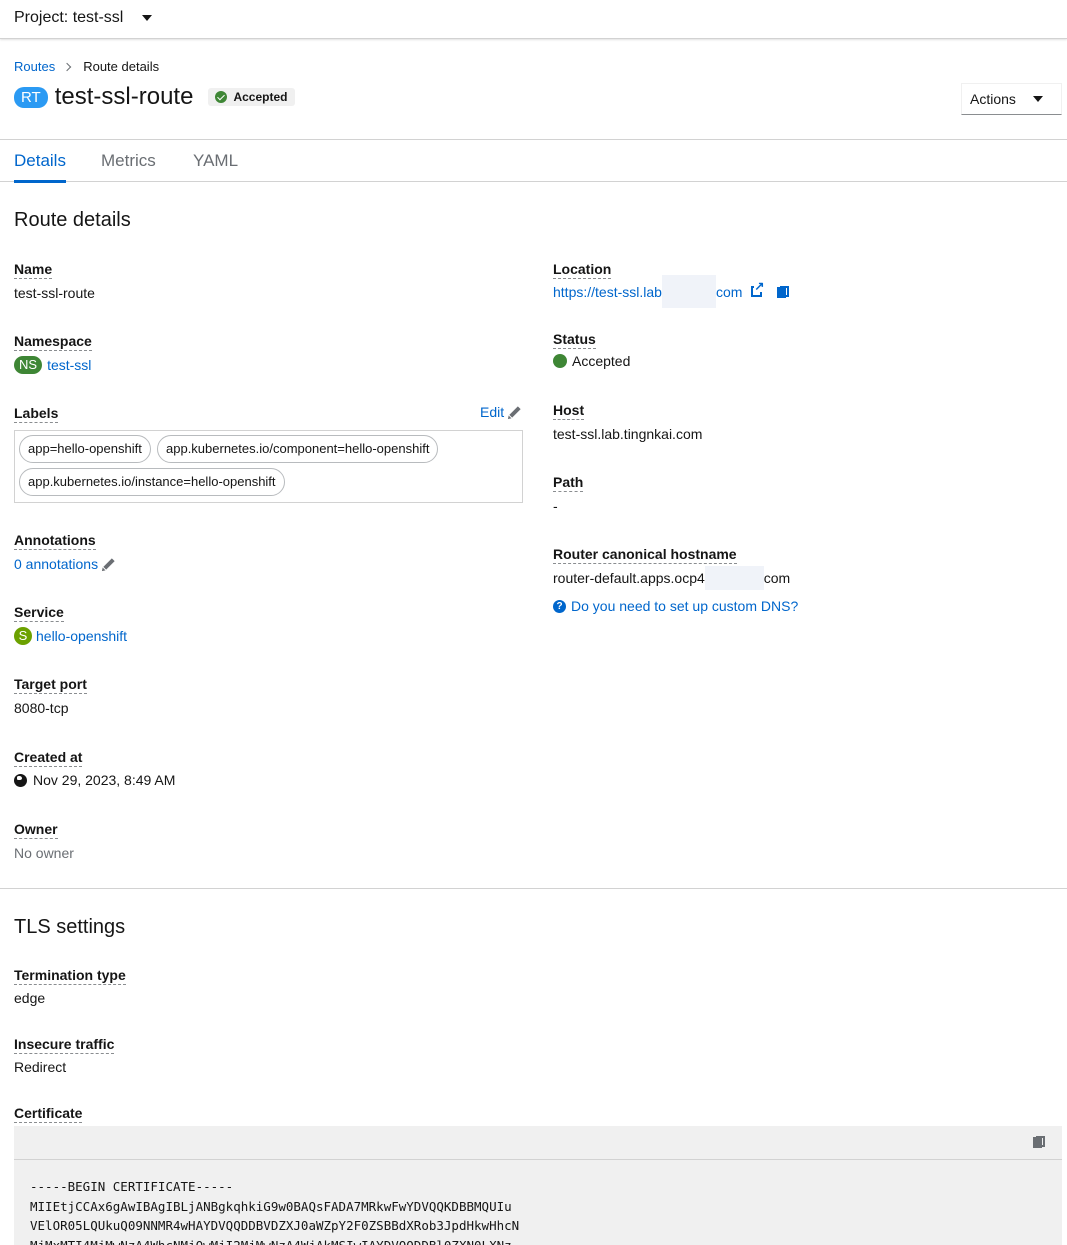 This screenshot has width=1067, height=1245. I want to click on tab-yaml: YAML, so click(215, 161).